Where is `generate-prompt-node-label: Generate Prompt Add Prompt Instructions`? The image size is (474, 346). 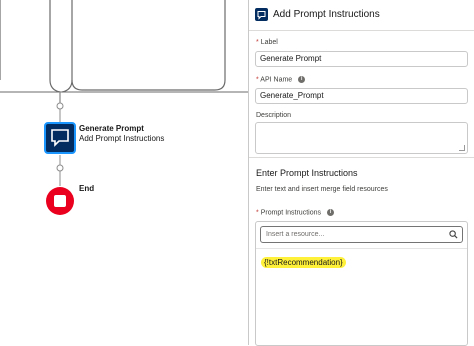 generate-prompt-node-label: Generate Prompt Add Prompt Instructions is located at coordinates (121, 134).